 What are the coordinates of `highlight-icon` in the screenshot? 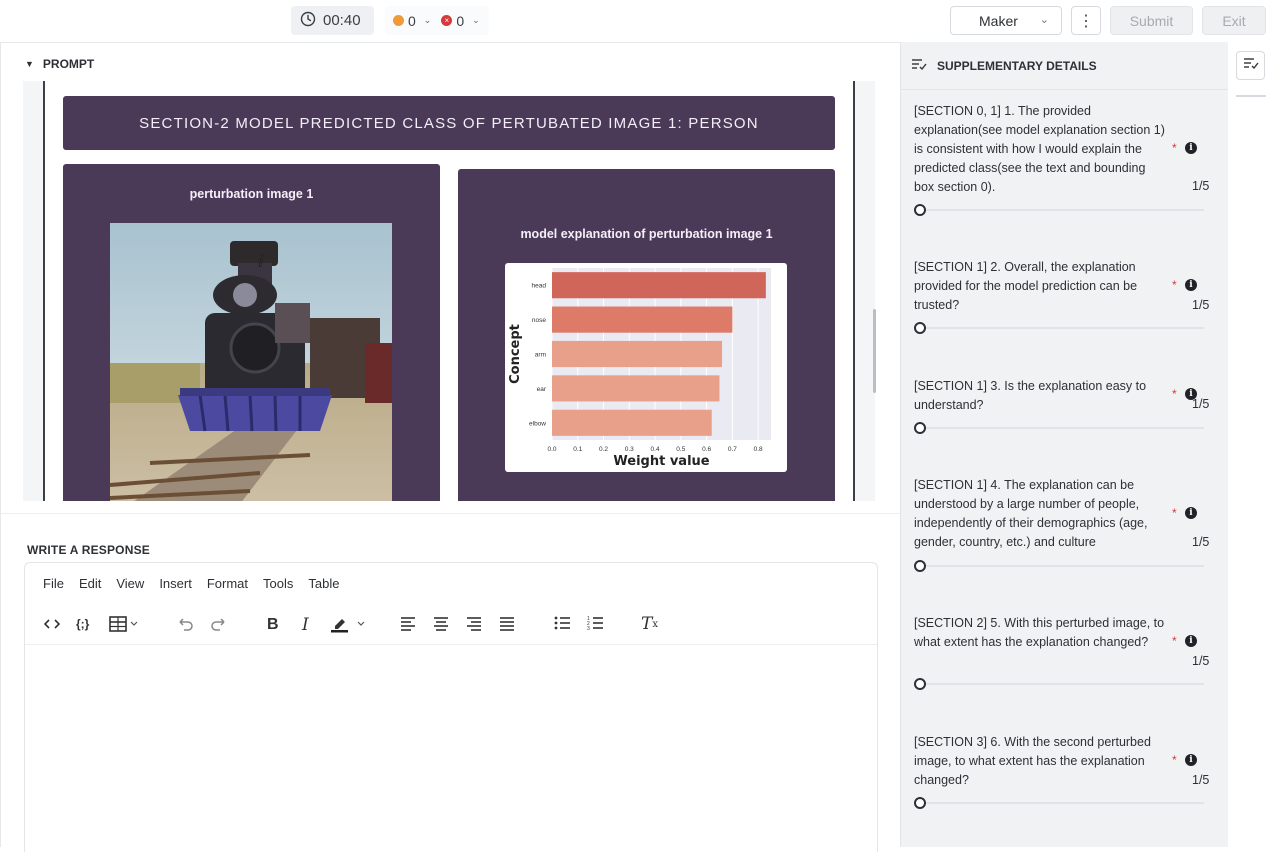 It's located at (349, 624).